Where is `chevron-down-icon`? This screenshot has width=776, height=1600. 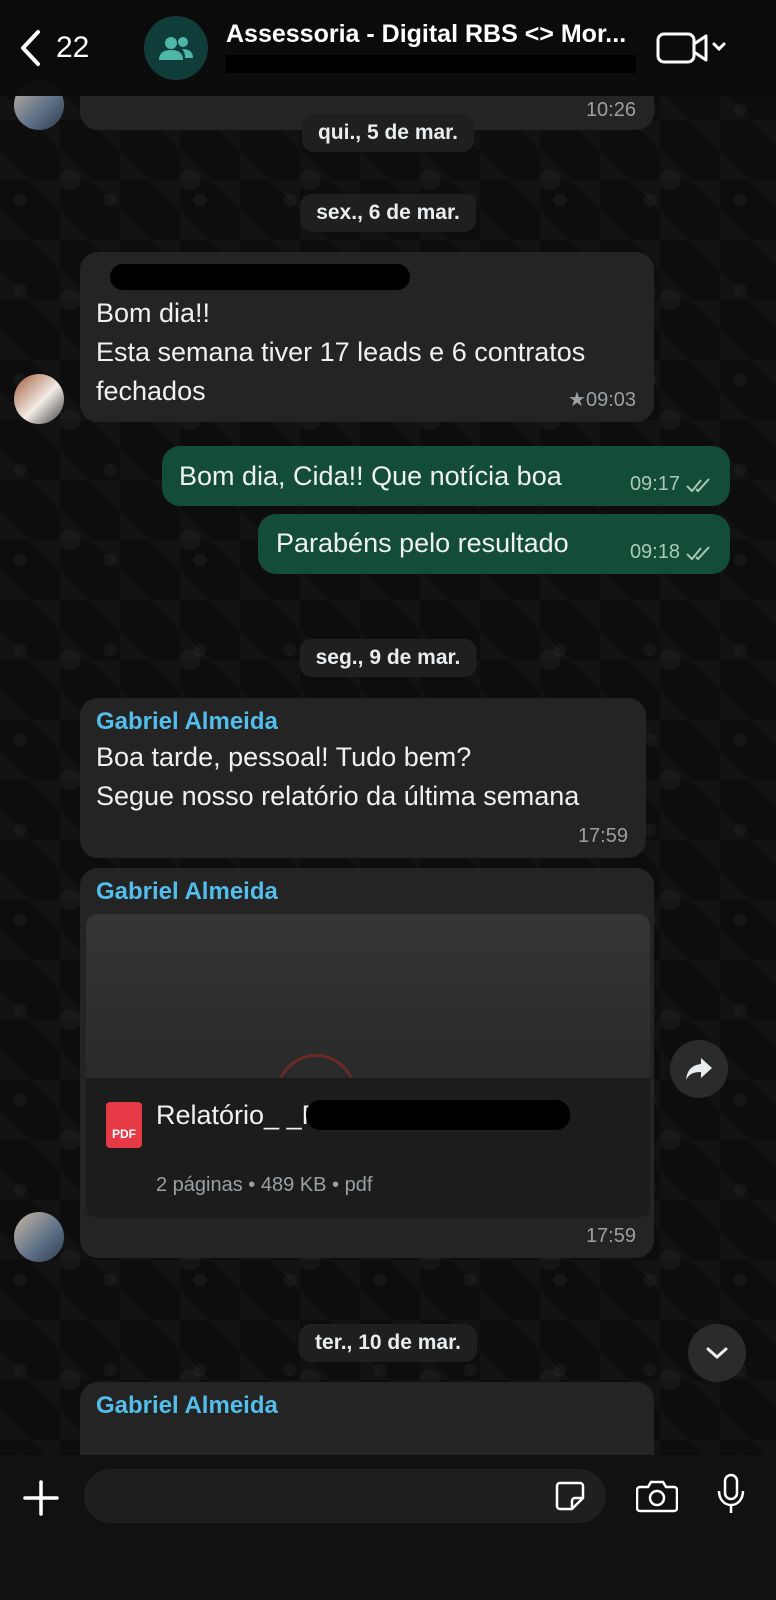 chevron-down-icon is located at coordinates (717, 1353).